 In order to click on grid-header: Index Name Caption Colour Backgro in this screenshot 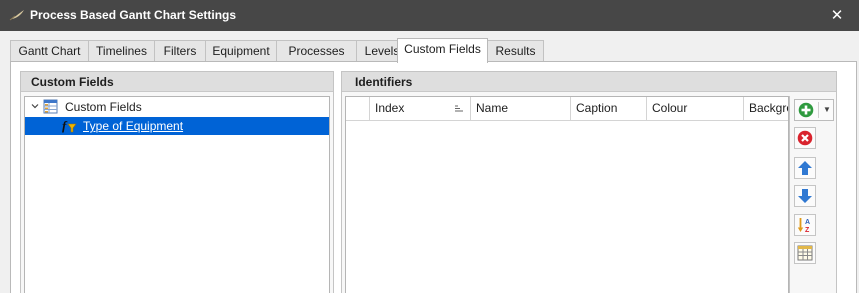, I will do `click(567, 109)`.